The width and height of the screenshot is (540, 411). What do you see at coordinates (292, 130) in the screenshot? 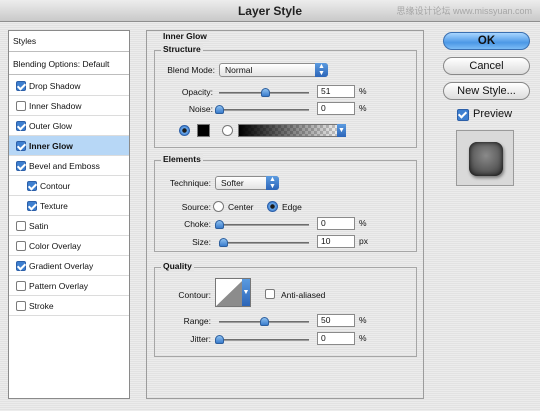
I see `gradient-picker: ▼` at bounding box center [292, 130].